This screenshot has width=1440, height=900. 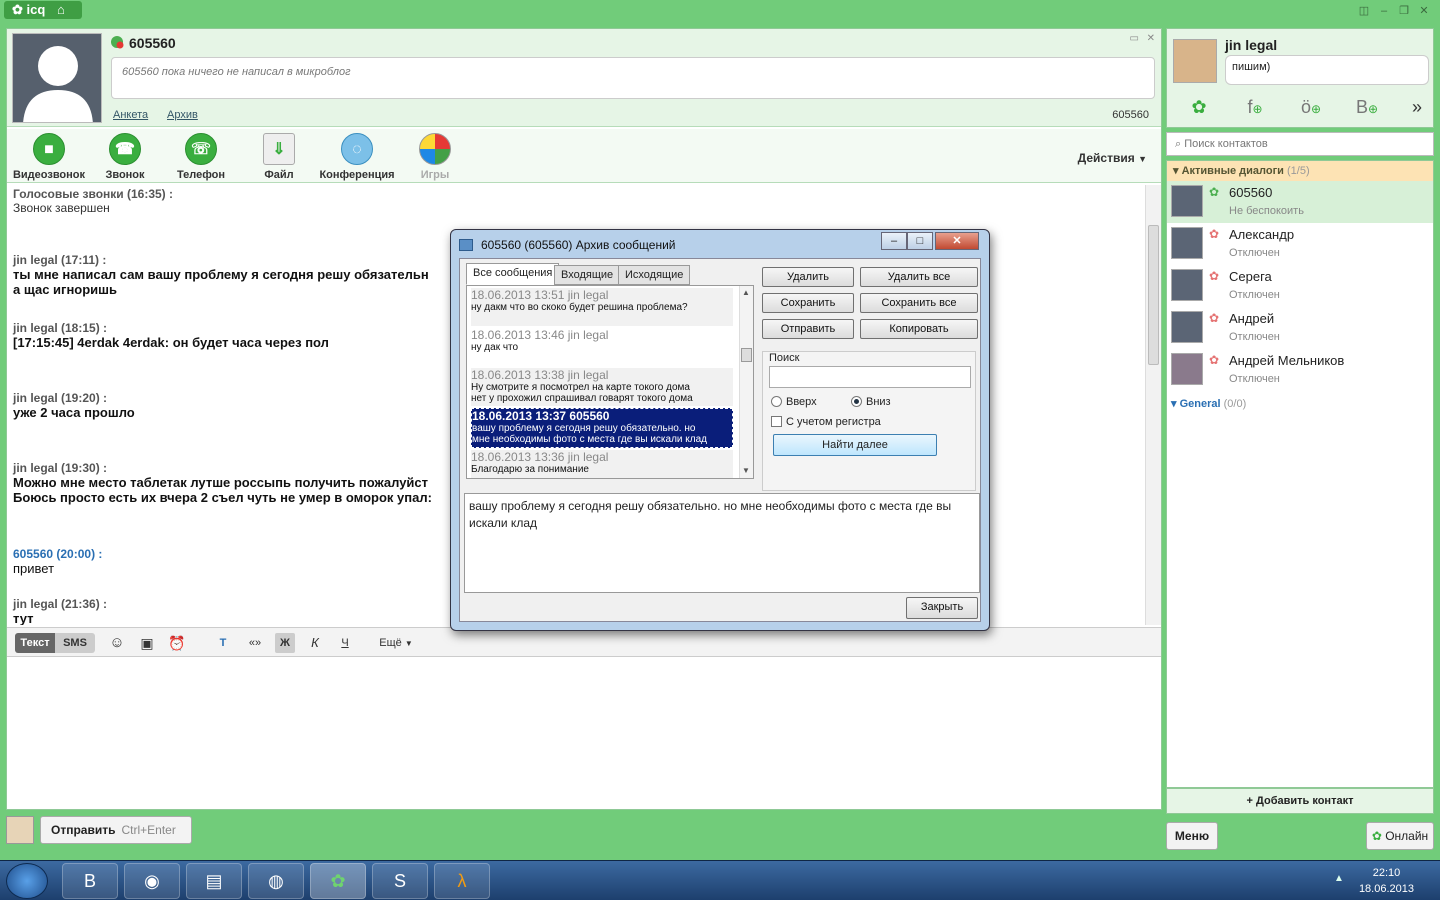 I want to click on copy-button: Копировать, so click(x=919, y=329).